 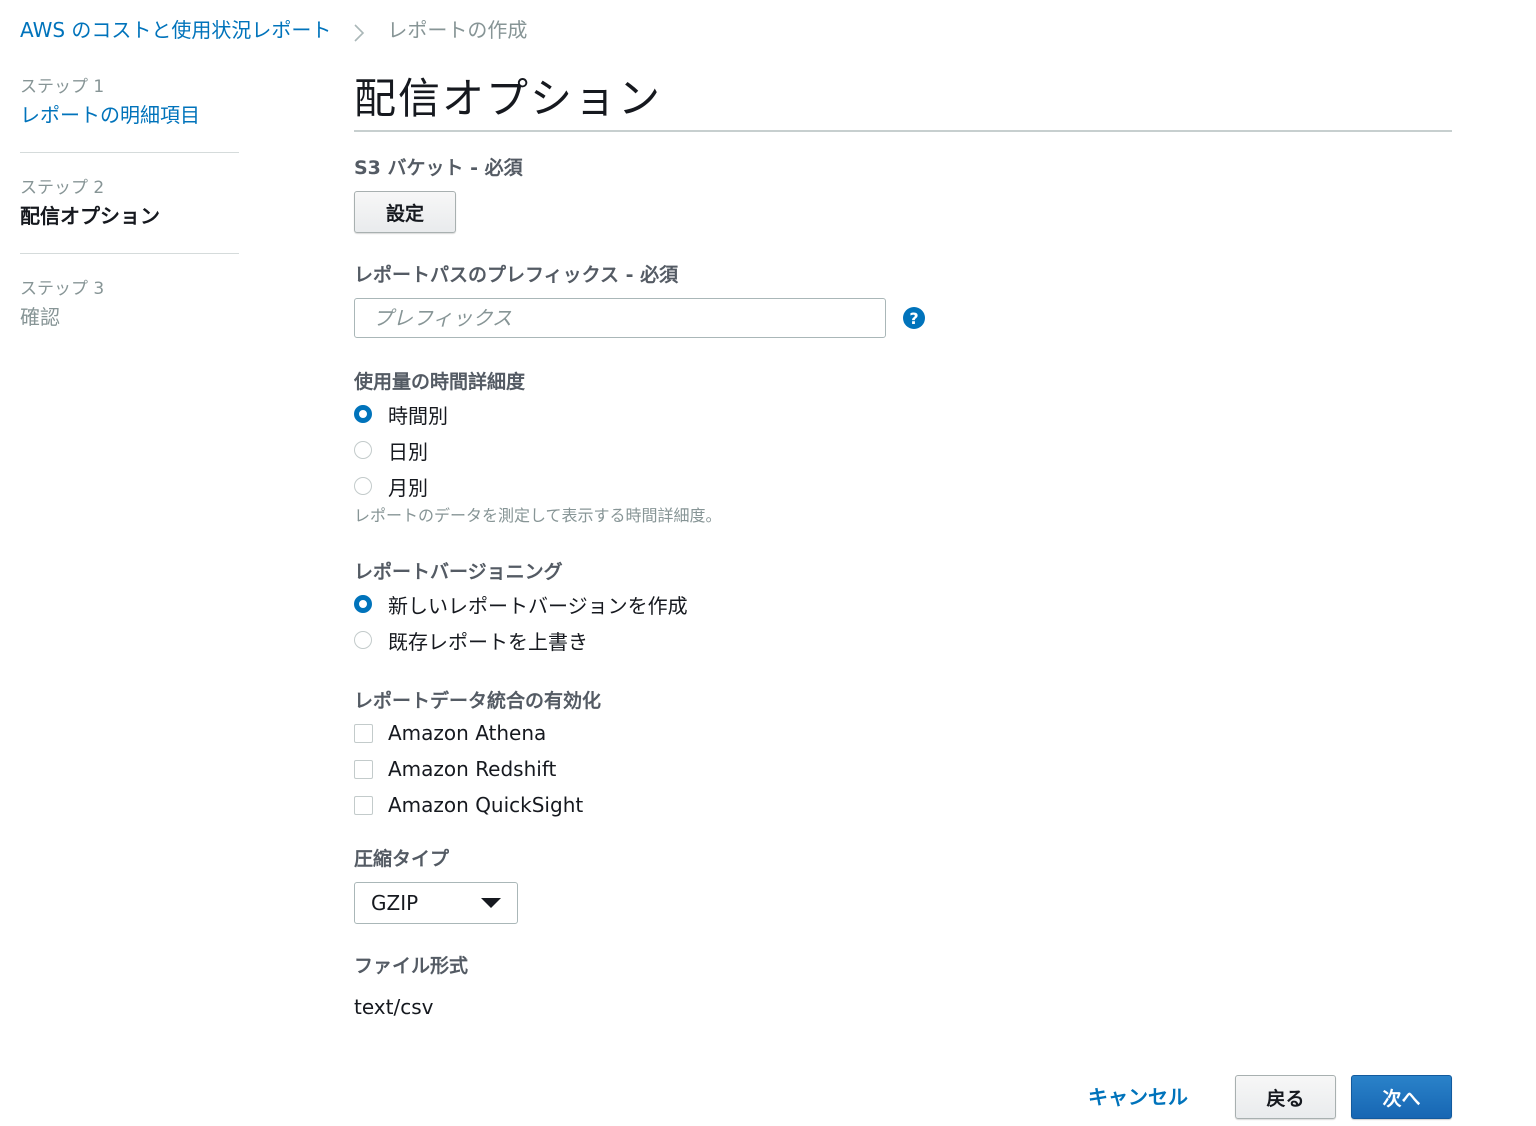 What do you see at coordinates (903, 486) in the screenshot?
I see `radio-option-monthly: 月別` at bounding box center [903, 486].